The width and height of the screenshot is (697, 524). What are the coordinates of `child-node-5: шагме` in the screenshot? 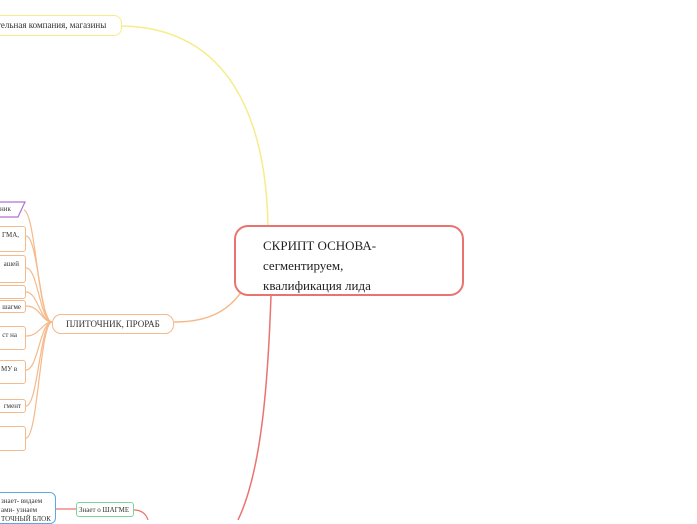 It's located at (13, 306).